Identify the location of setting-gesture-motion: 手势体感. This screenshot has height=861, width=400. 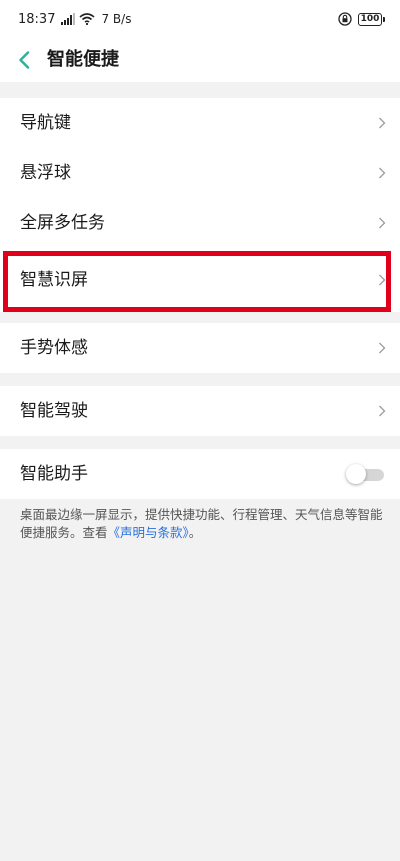
(200, 348).